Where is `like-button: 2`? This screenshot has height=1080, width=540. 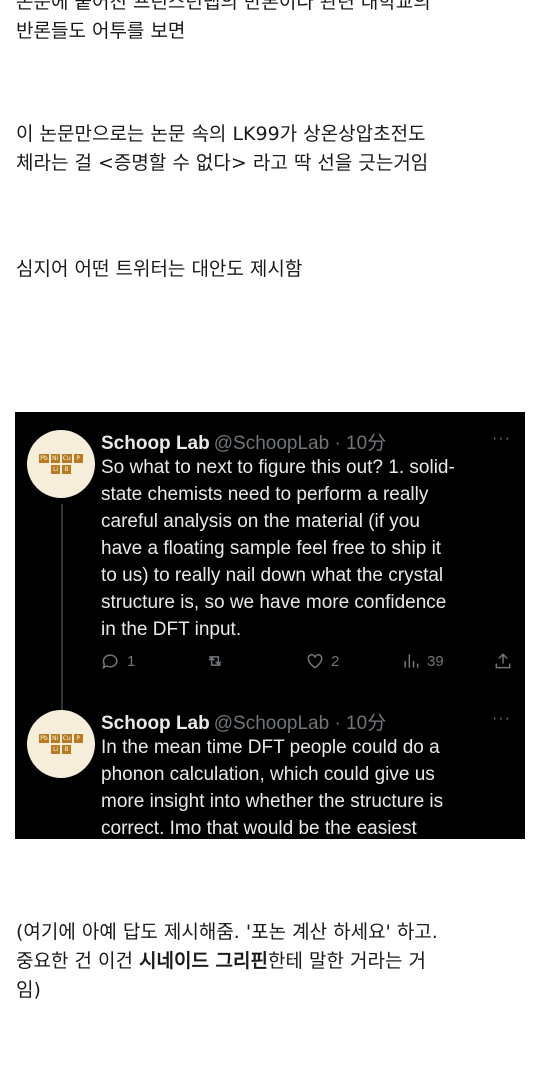
like-button: 2 is located at coordinates (322, 661).